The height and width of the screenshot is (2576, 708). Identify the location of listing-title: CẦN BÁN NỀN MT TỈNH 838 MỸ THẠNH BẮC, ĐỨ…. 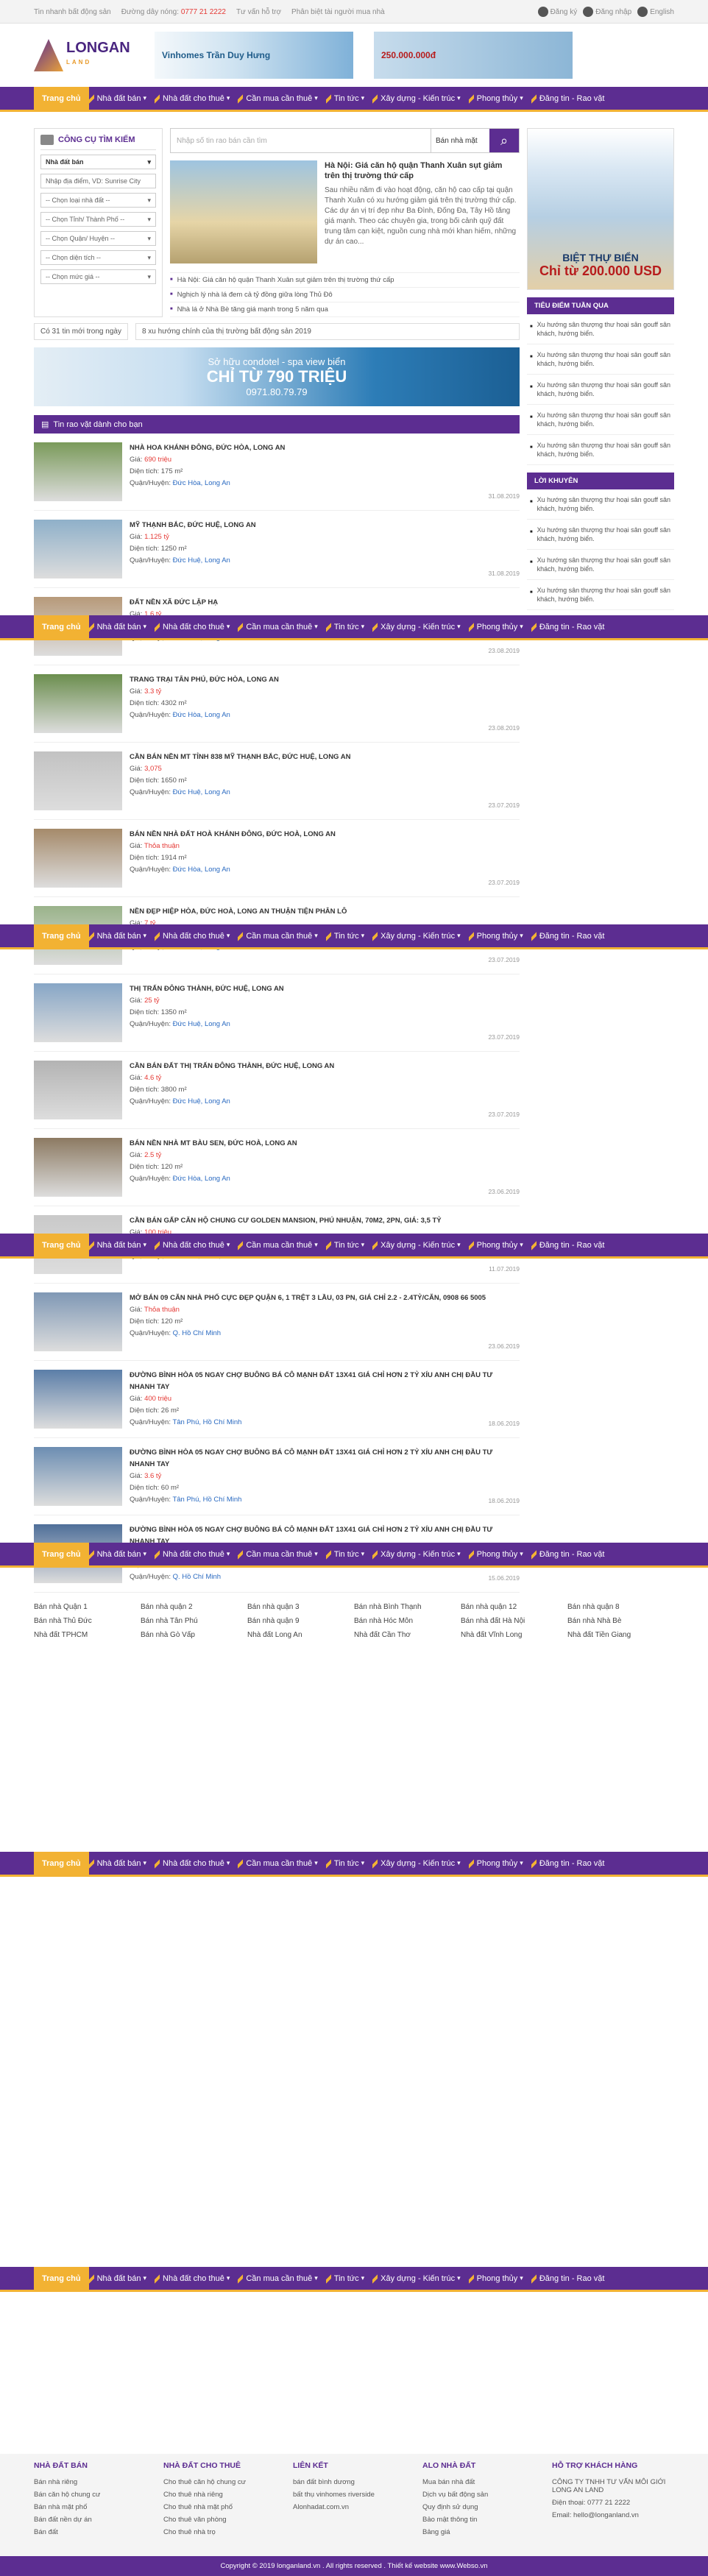
(325, 757).